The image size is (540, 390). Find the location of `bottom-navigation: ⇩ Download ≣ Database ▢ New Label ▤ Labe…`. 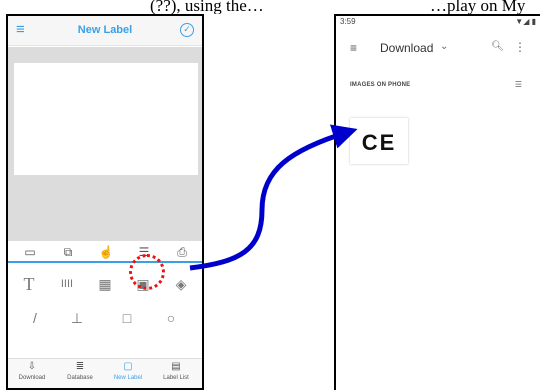

bottom-navigation: ⇩ Download ≣ Database ▢ New Label ▤ Labe… is located at coordinates (105, 373).